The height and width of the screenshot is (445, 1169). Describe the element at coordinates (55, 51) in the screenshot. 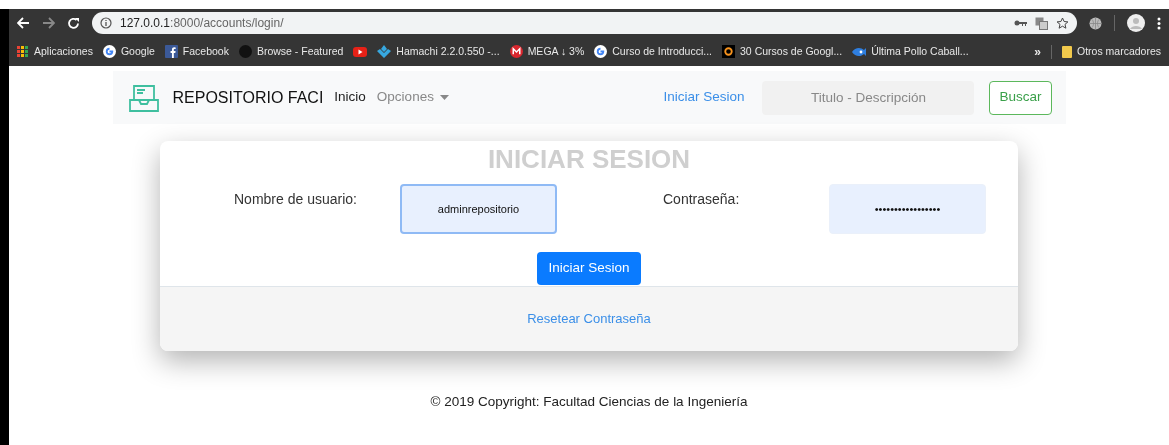

I see `bookmark-item: Aplicaciones` at that location.